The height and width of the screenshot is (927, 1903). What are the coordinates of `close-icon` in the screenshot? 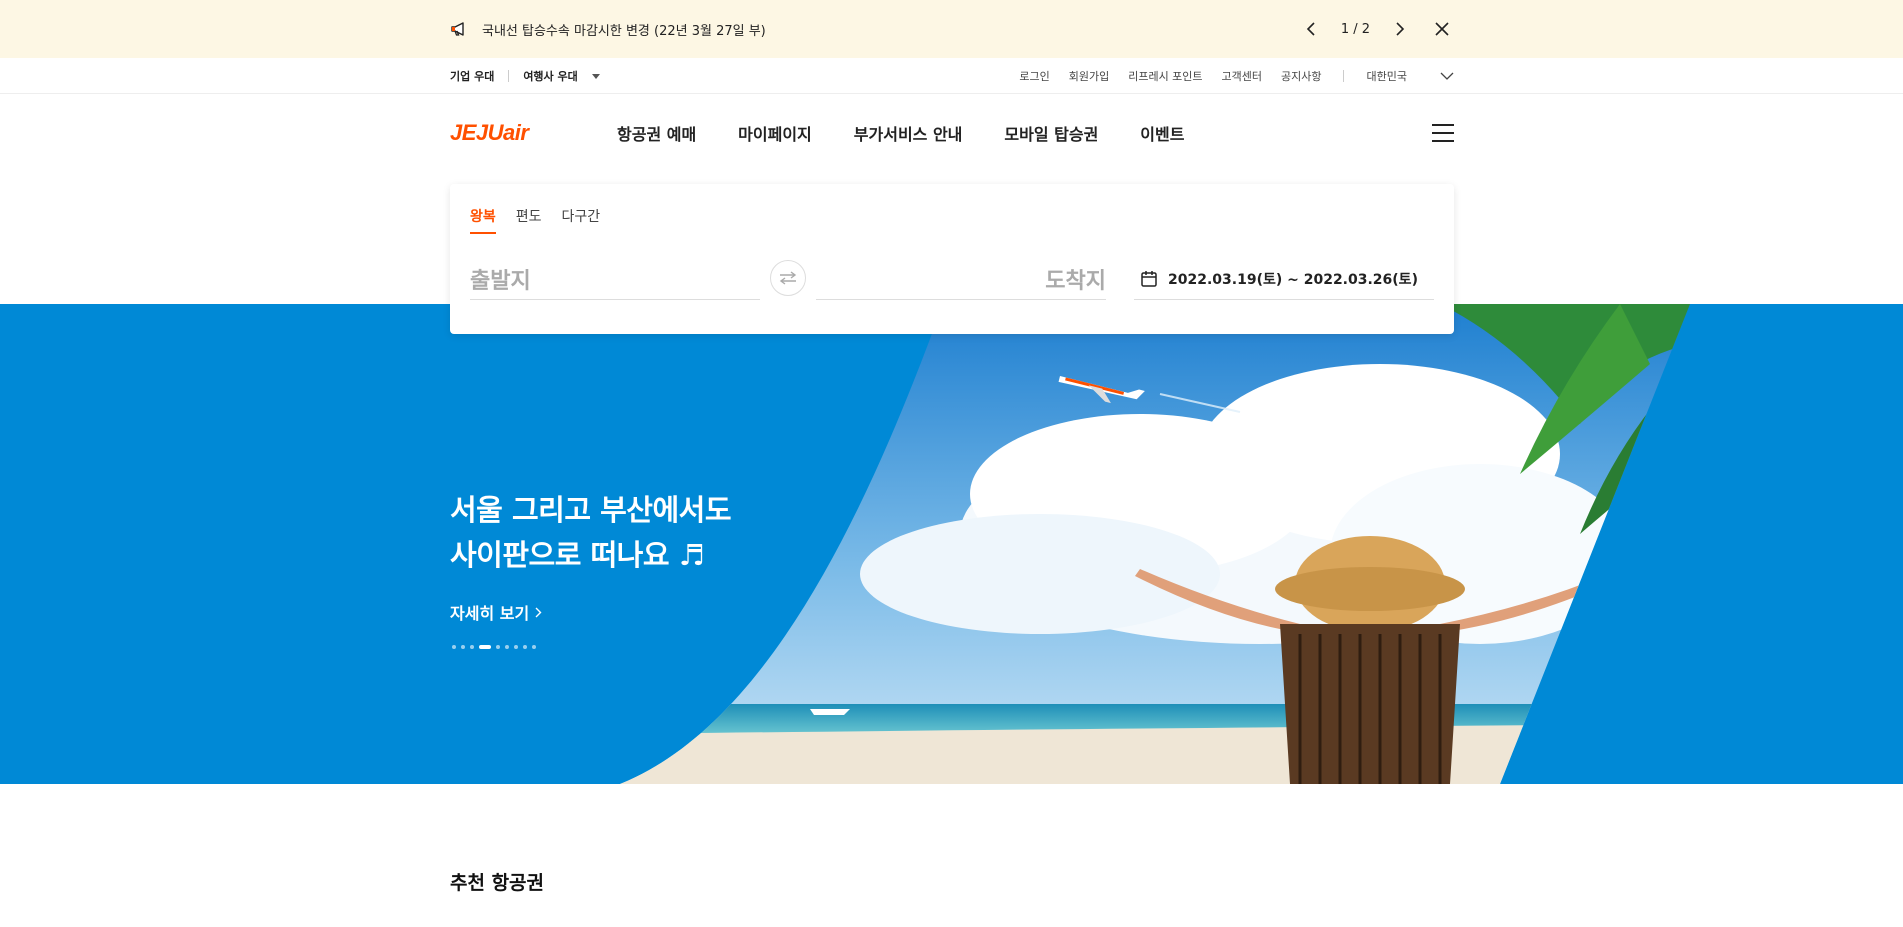 It's located at (1442, 29).